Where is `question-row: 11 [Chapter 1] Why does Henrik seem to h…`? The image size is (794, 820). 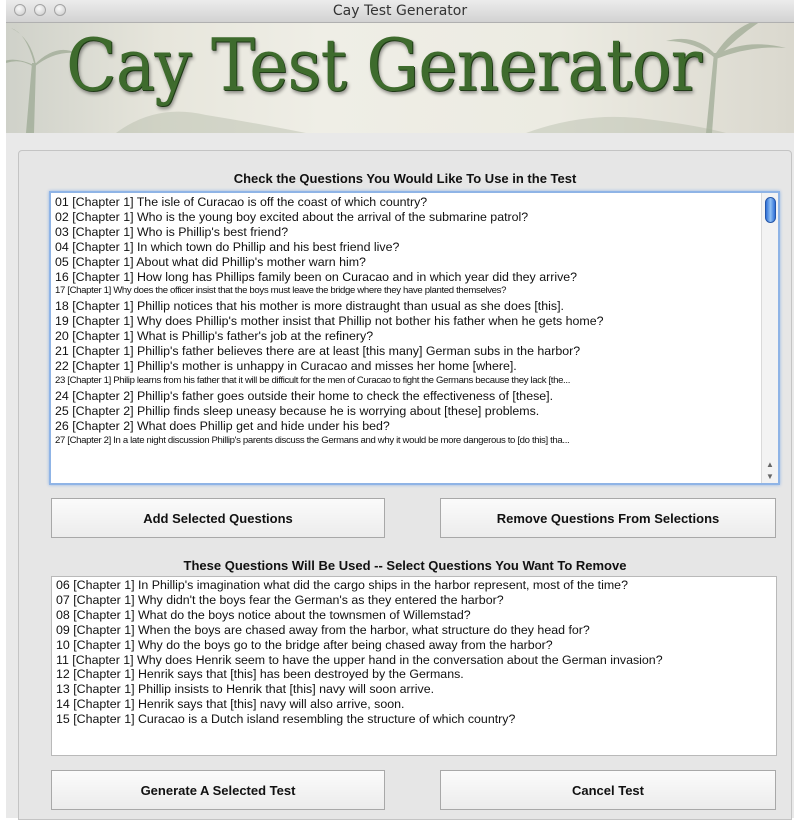
question-row: 11 [Chapter 1] Why does Henrik seem to h… is located at coordinates (414, 660).